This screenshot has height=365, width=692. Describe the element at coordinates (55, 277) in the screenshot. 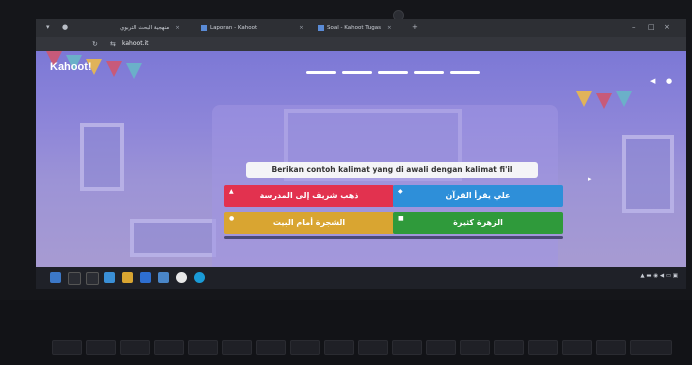

I see `windows-start-icon` at that location.